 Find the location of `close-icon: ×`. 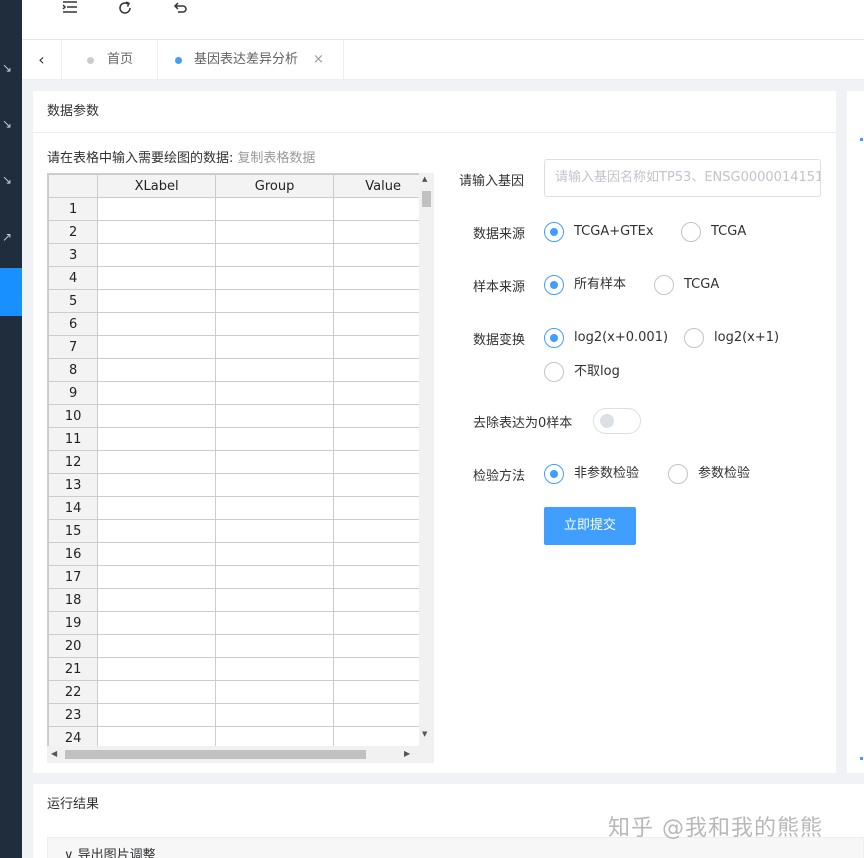

close-icon: × is located at coordinates (318, 60).